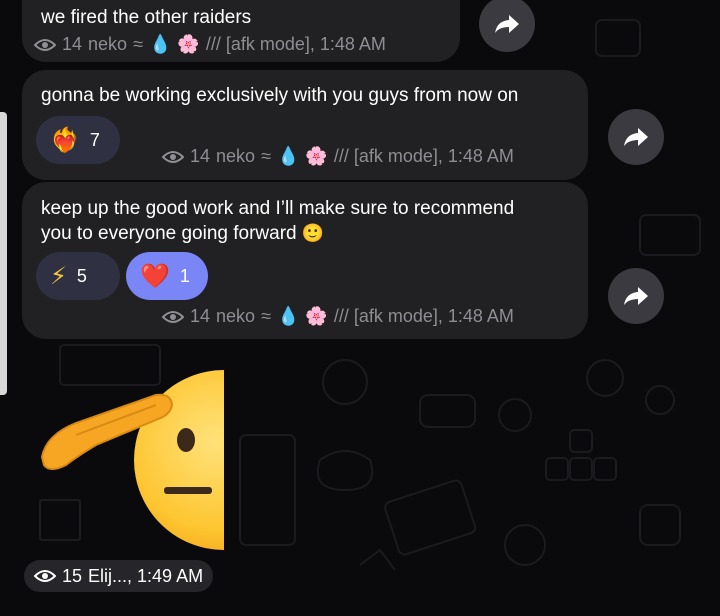 The width and height of the screenshot is (720, 616). I want to click on saluting-face-sticker, so click(131, 460).